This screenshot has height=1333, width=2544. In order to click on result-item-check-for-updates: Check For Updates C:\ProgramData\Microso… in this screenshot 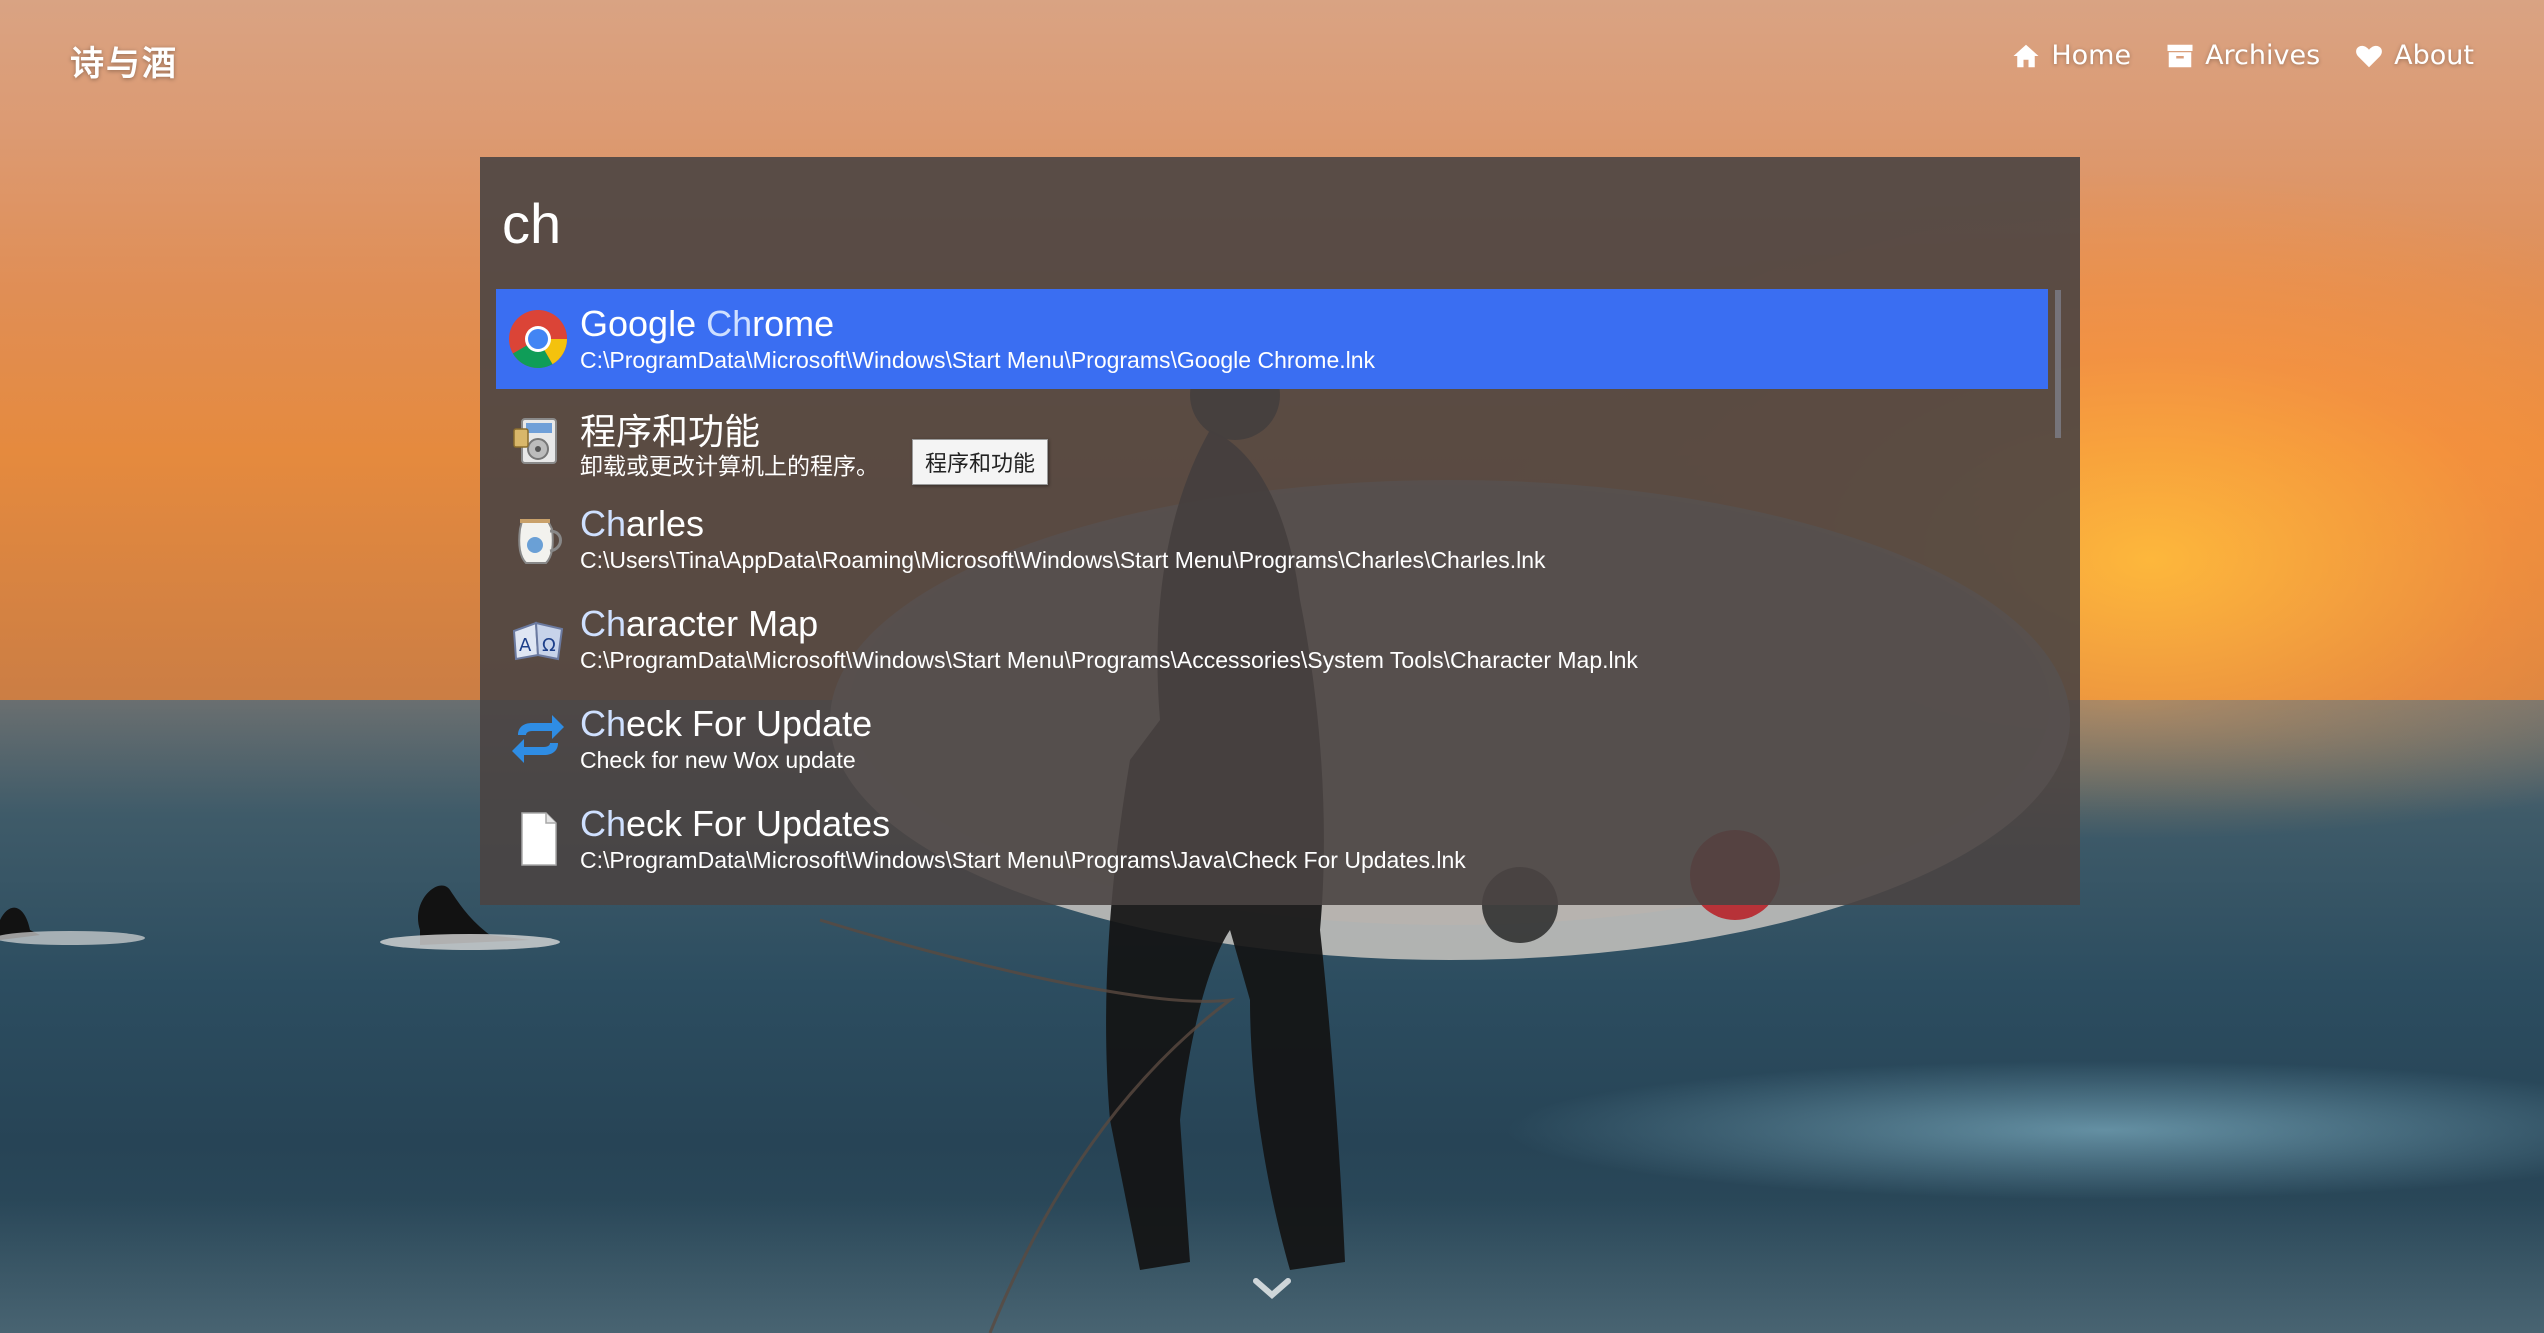, I will do `click(1272, 839)`.